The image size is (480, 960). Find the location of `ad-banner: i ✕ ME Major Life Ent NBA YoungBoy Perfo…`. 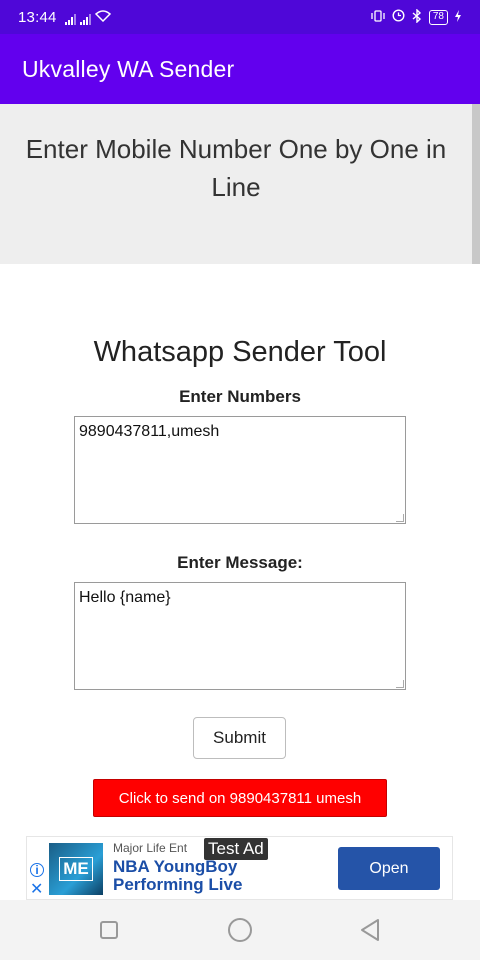

ad-banner: i ✕ ME Major Life Ent NBA YoungBoy Perfo… is located at coordinates (239, 868).